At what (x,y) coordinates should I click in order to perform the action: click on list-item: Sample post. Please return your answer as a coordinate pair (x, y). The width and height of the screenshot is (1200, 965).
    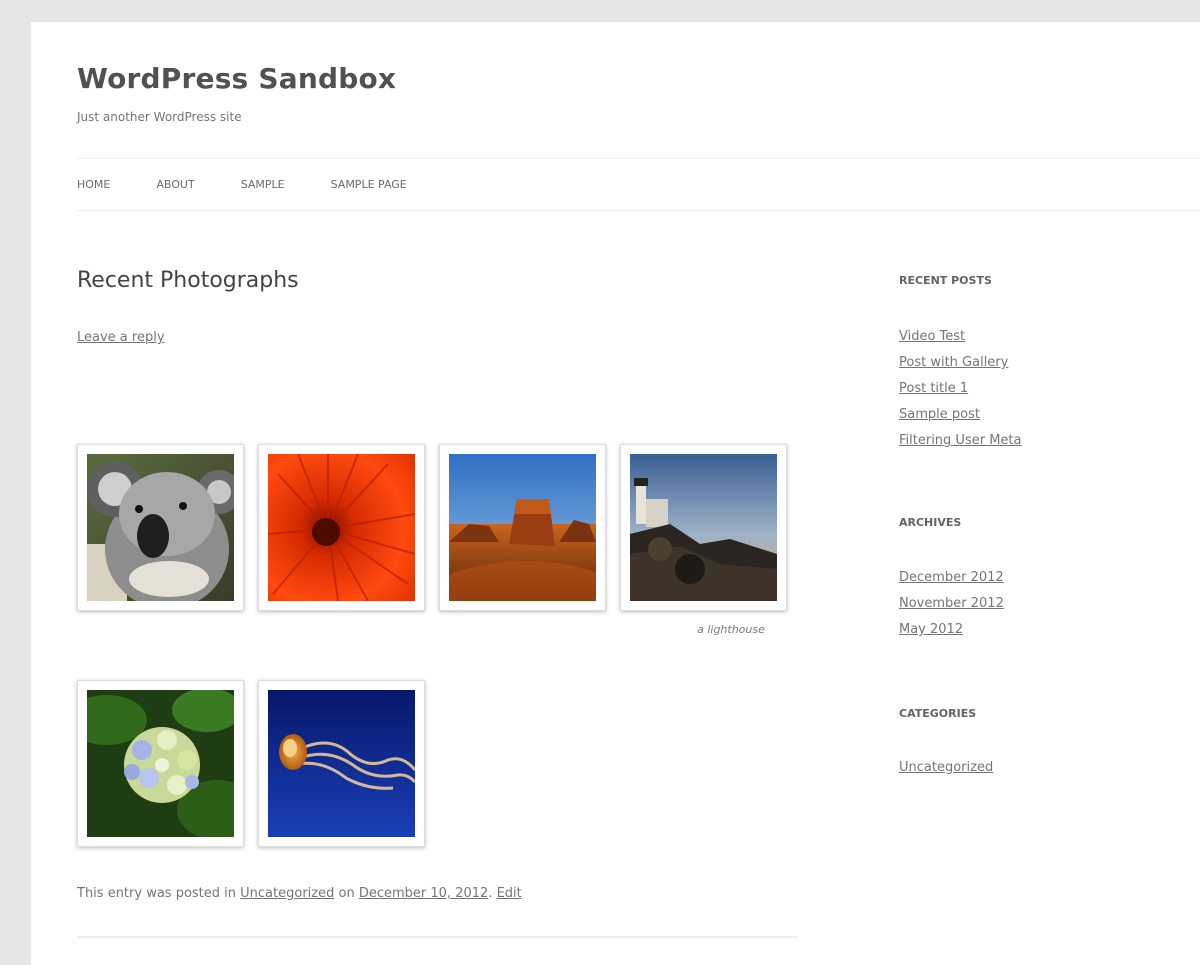
    Looking at the image, I should click on (960, 415).